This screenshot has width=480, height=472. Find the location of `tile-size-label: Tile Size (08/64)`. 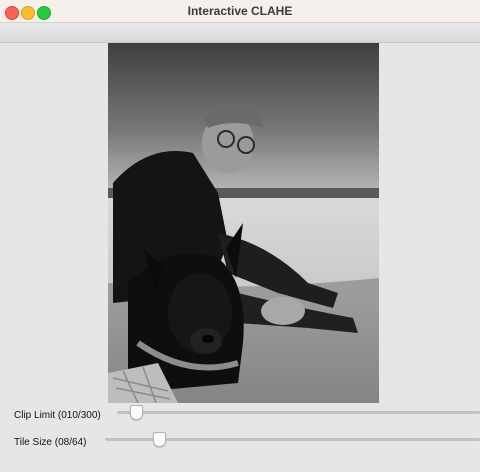

tile-size-label: Tile Size (08/64) is located at coordinates (50, 442).